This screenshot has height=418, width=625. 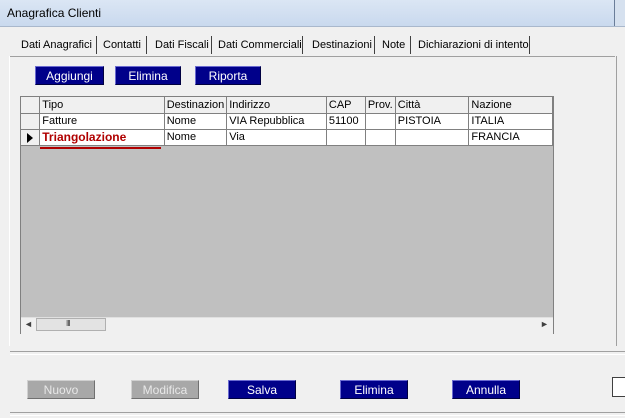 I want to click on cell-nazione: FRANCIA, so click(x=510, y=137).